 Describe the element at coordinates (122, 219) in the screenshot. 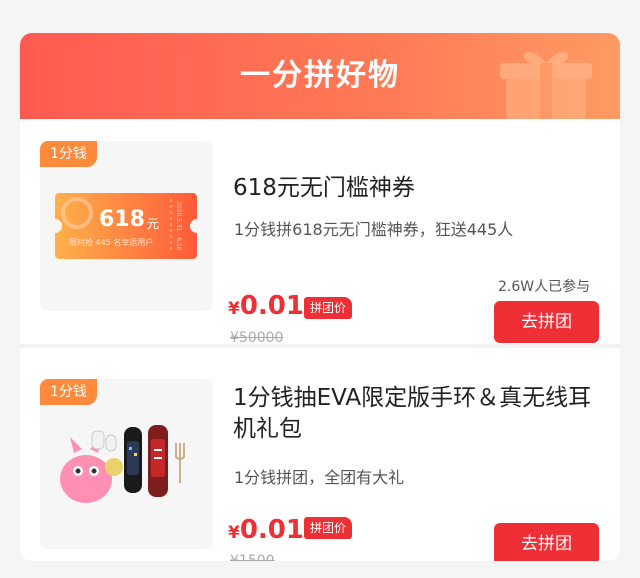

I see `coupon-amount: 618` at that location.